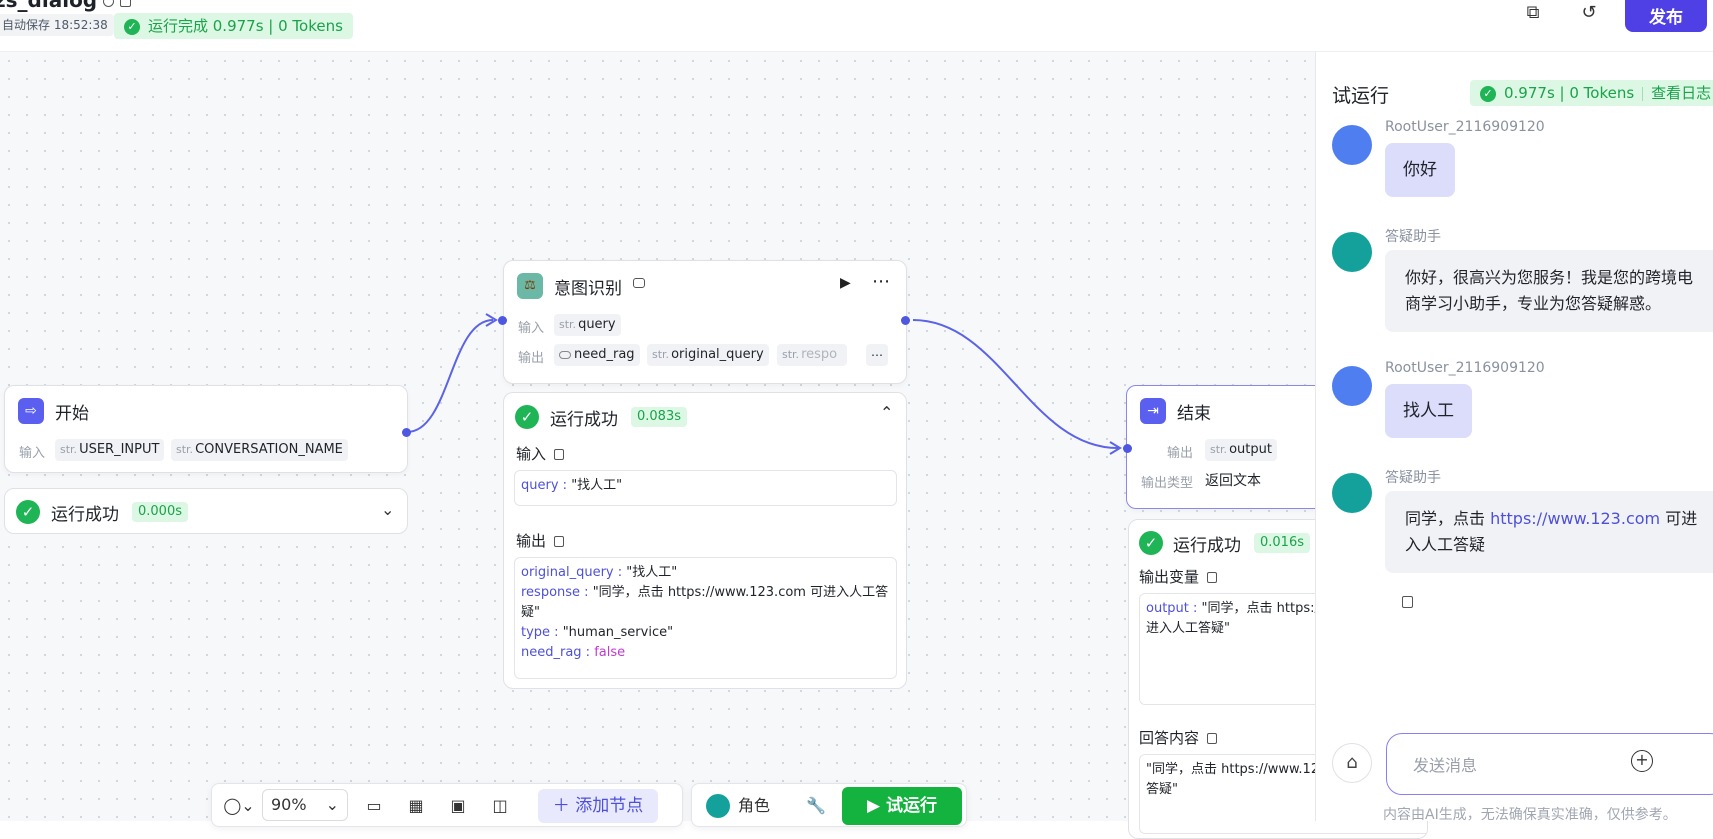  Describe the element at coordinates (718, 806) in the screenshot. I see `role-avatar` at that location.